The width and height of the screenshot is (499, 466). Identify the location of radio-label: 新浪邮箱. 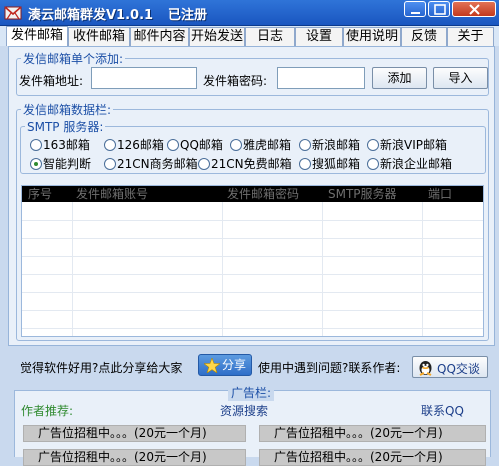
(336, 145).